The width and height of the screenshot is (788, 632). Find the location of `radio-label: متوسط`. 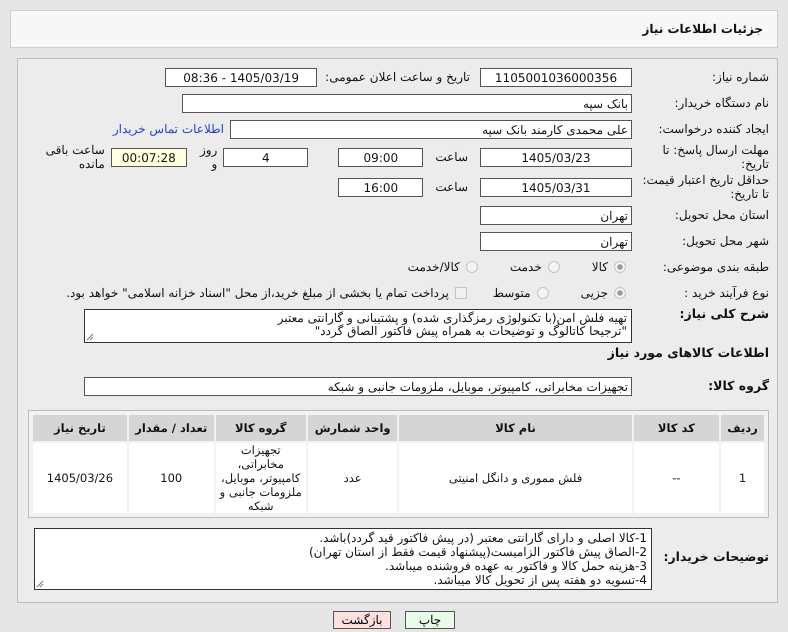

radio-label: متوسط is located at coordinates (511, 293).